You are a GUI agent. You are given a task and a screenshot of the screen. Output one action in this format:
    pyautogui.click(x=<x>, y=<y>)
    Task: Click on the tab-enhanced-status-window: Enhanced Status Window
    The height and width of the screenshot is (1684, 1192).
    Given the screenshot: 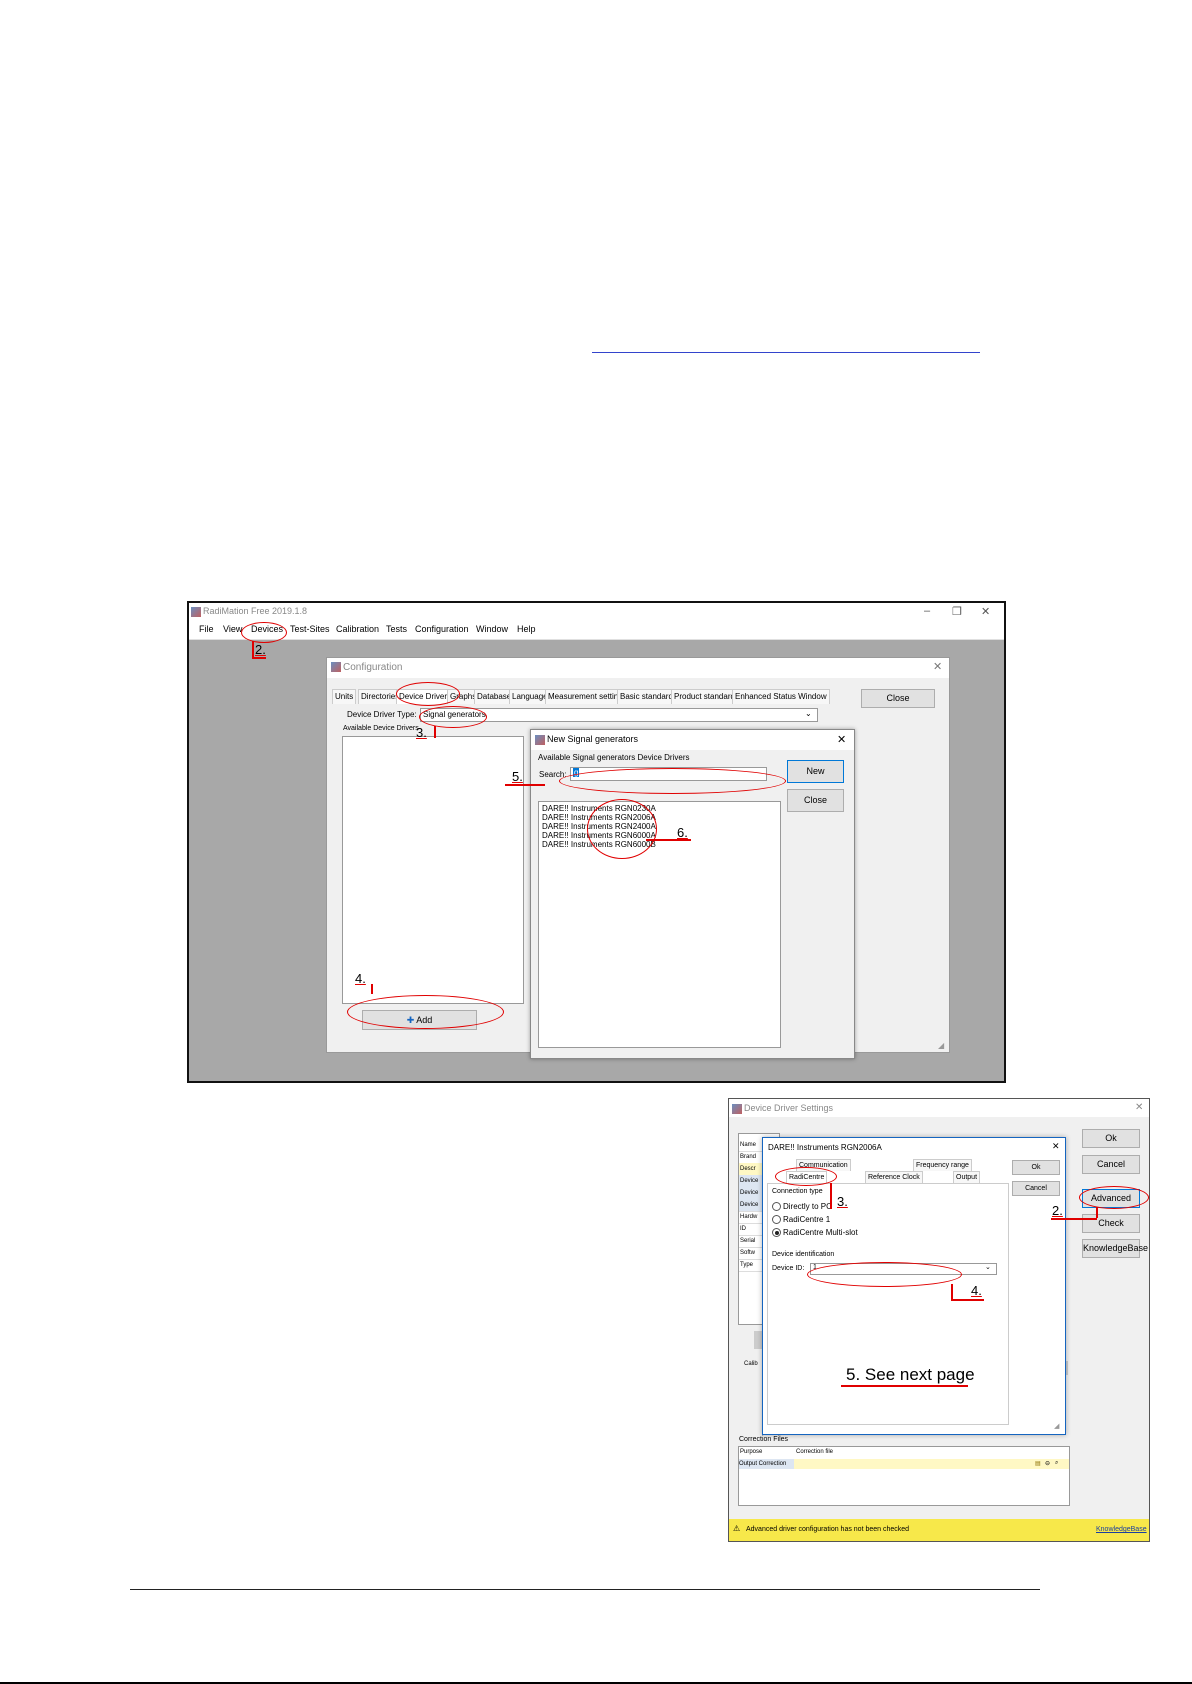 What is the action you would take?
    pyautogui.click(x=781, y=696)
    